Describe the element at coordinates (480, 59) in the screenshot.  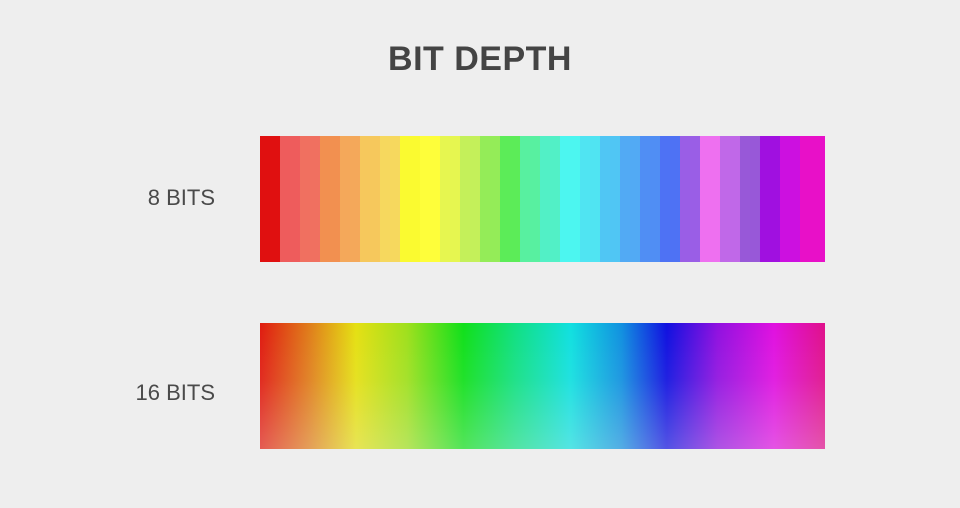
I see `page-title: BIT DEPTH` at that location.